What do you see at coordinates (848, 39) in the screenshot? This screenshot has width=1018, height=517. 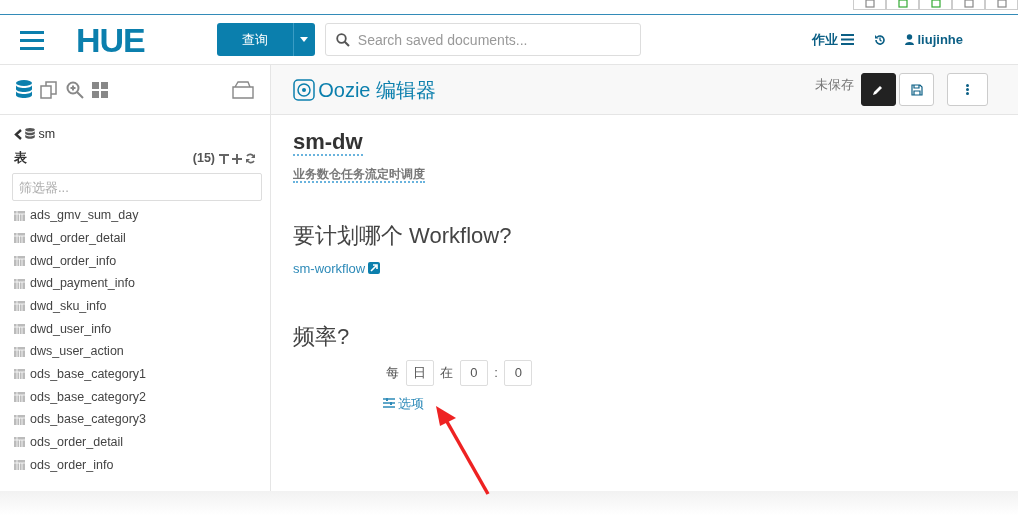 I see `list-icon` at bounding box center [848, 39].